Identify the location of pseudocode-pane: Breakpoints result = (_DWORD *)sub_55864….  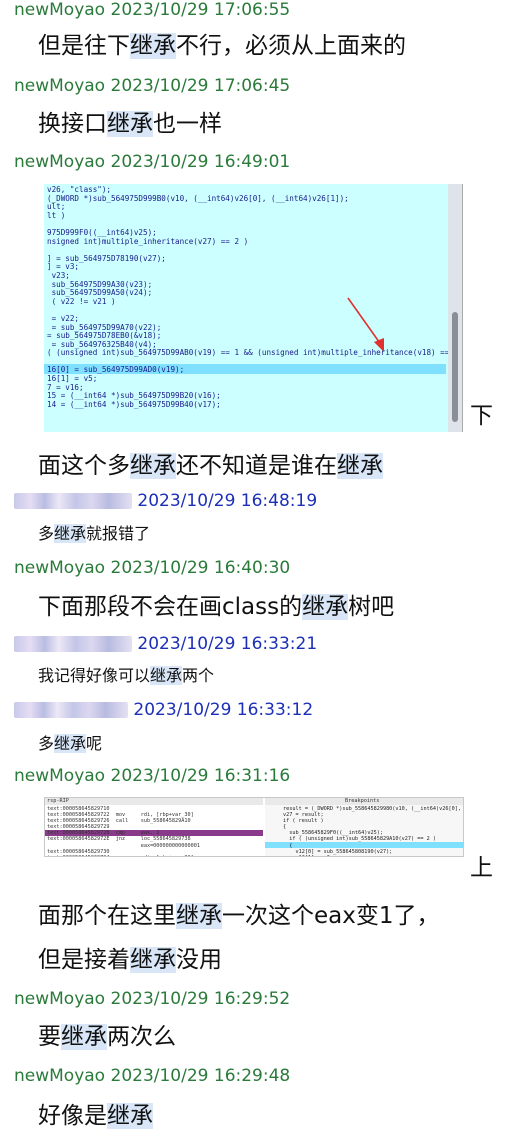
(364, 827).